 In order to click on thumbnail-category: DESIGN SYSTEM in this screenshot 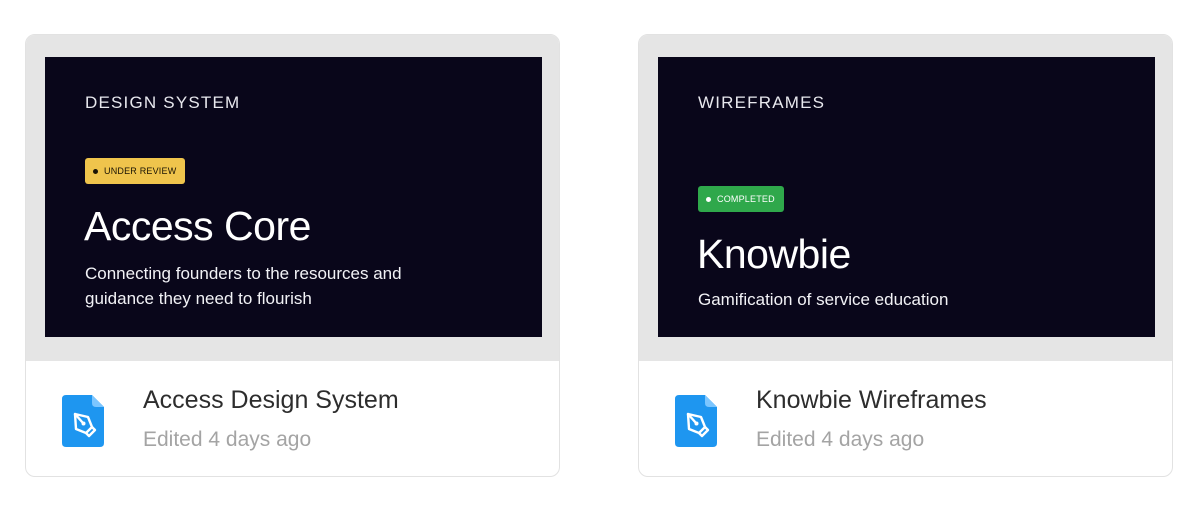, I will do `click(163, 102)`.